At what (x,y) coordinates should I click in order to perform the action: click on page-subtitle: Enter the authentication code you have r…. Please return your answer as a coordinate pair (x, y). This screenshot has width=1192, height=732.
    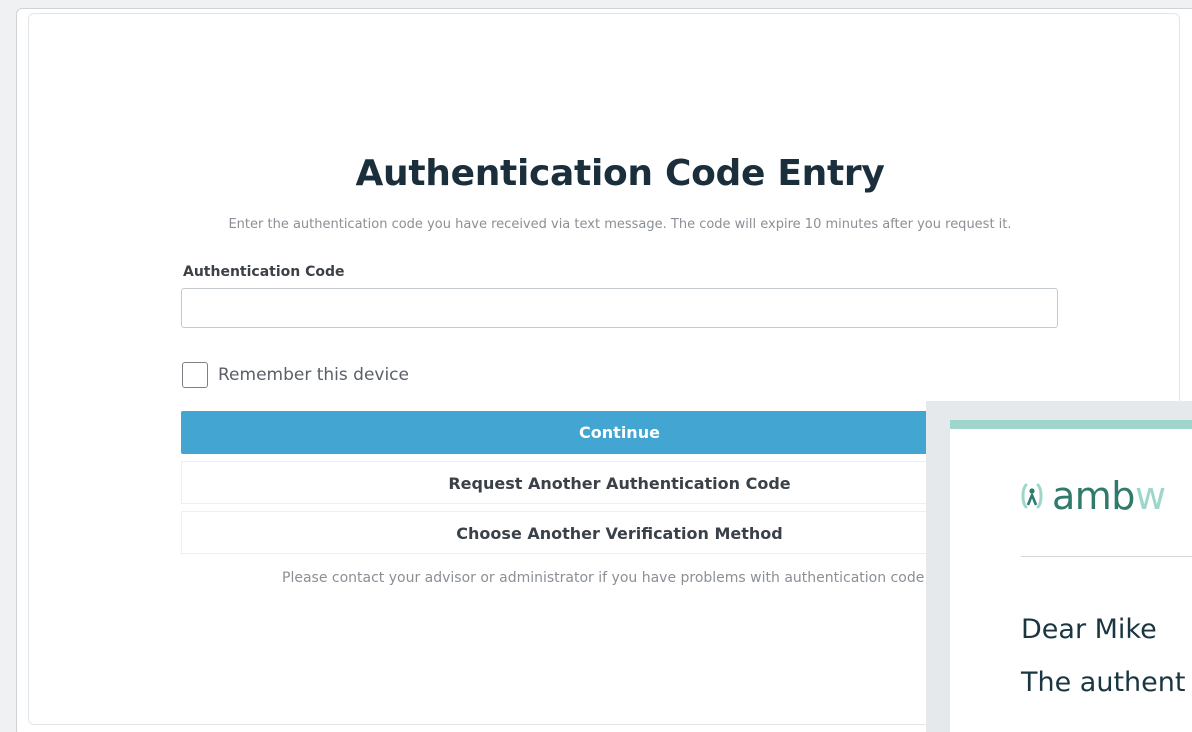
    Looking at the image, I should click on (620, 224).